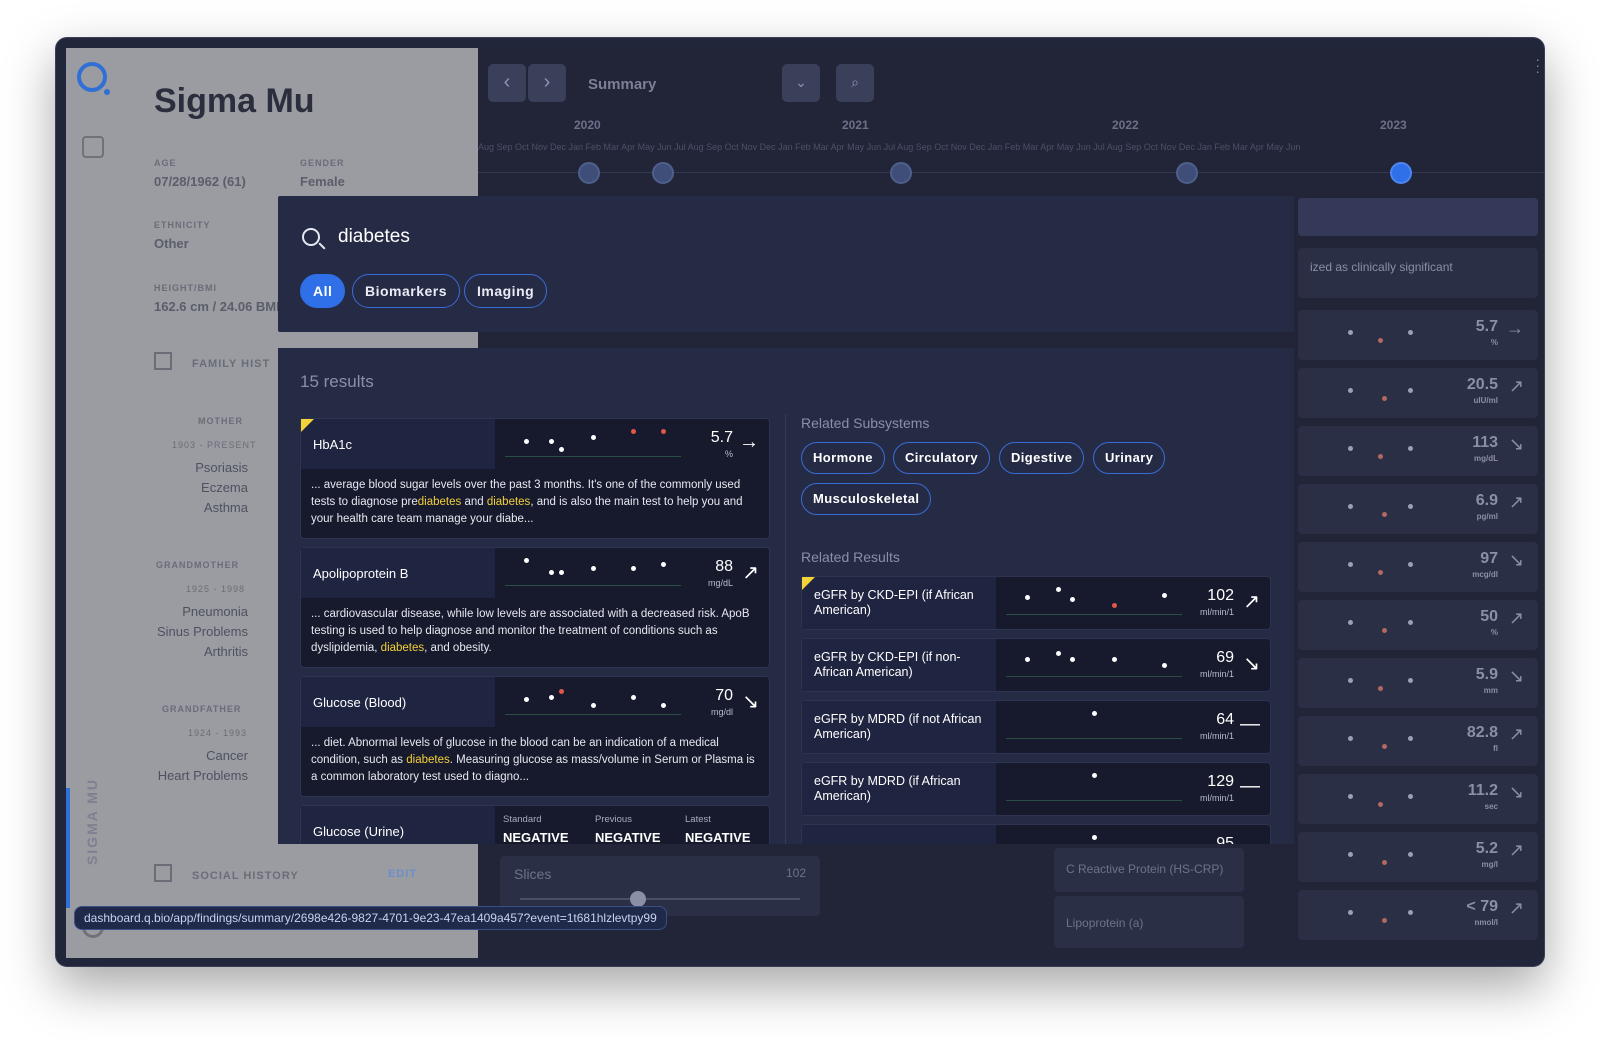  I want to click on subsystem-hormone-button: Hormone, so click(843, 458).